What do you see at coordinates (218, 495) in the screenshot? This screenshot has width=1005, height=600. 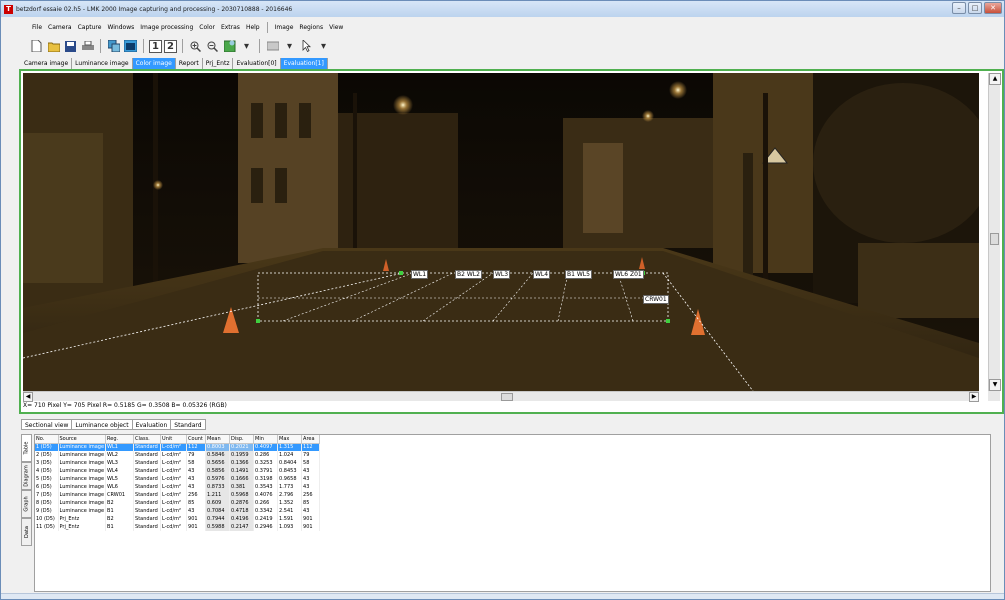 I see `table-cell: 1.211` at bounding box center [218, 495].